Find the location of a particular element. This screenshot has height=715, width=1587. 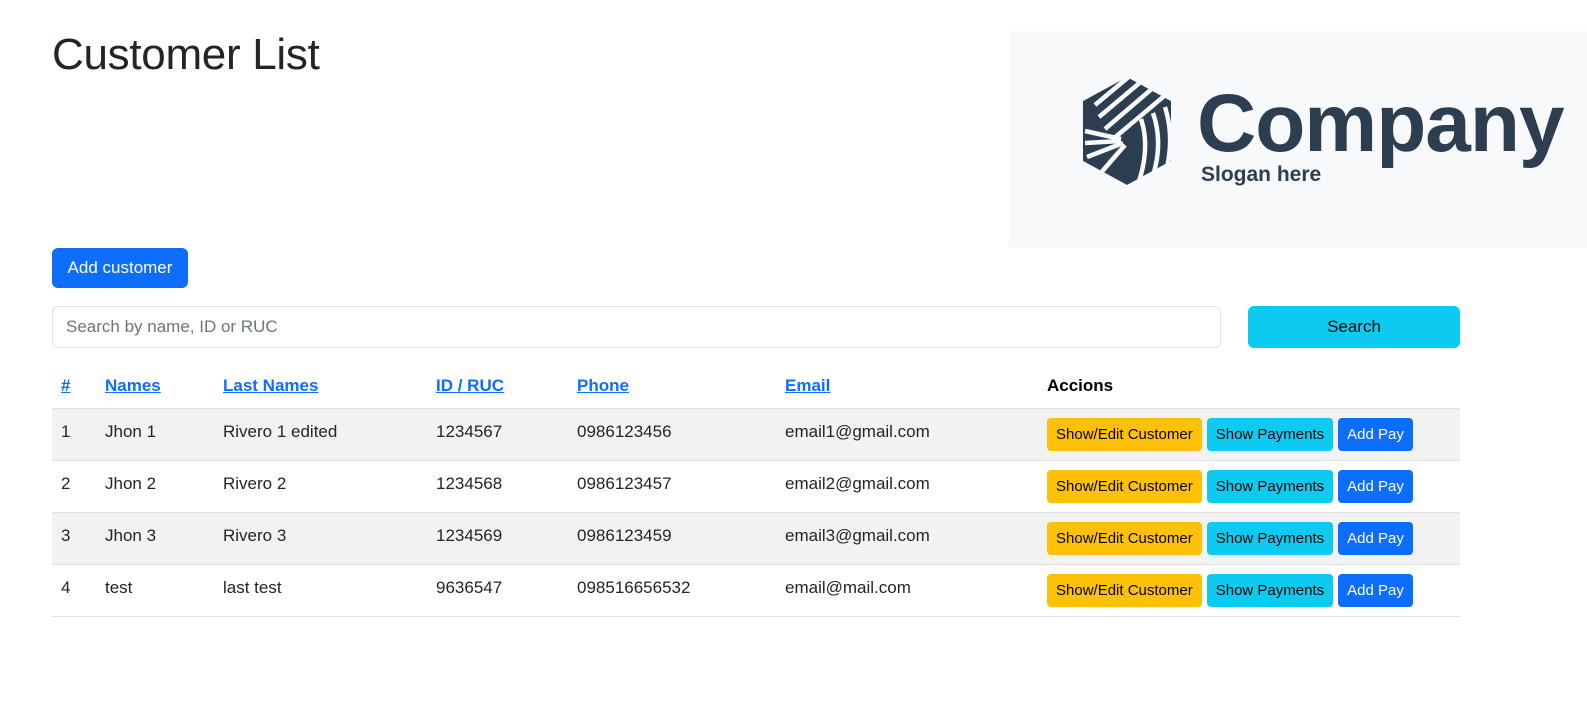

cell-phone-text: 0986123459 is located at coordinates (624, 535).